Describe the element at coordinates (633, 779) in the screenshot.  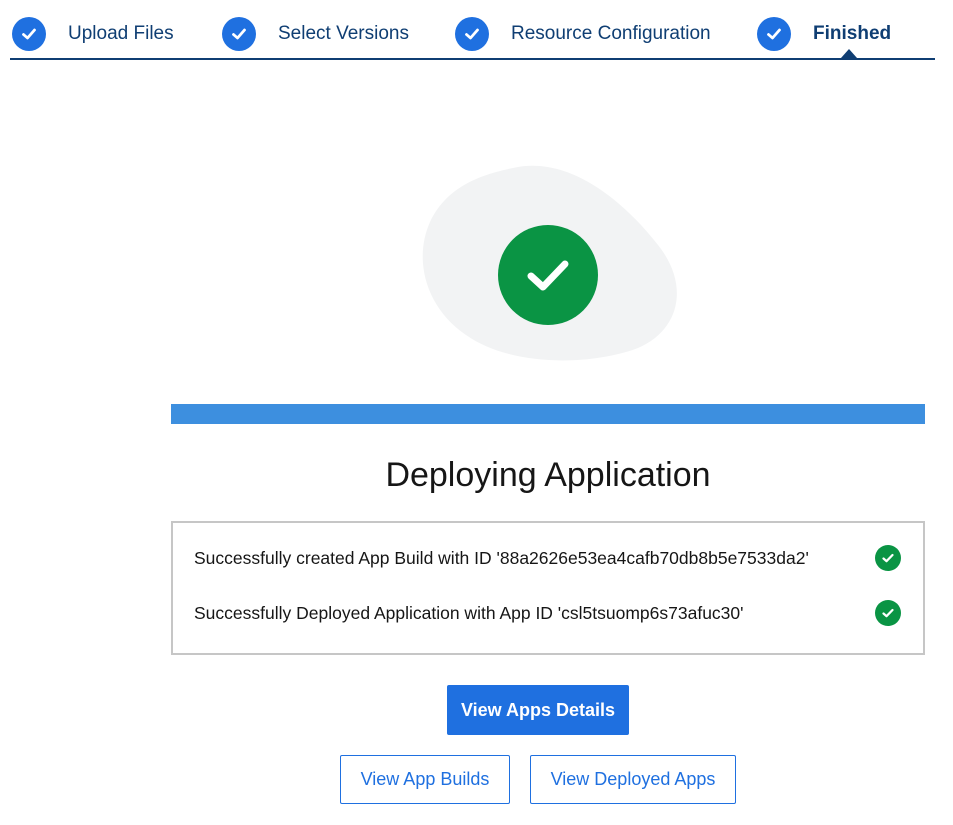
I see `view-deployed-apps-button: View Deployed Apps` at that location.